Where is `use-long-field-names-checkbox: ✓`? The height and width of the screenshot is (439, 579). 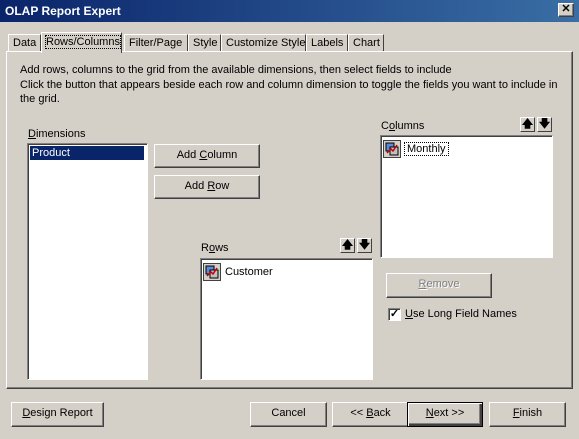 use-long-field-names-checkbox: ✓ is located at coordinates (394, 314).